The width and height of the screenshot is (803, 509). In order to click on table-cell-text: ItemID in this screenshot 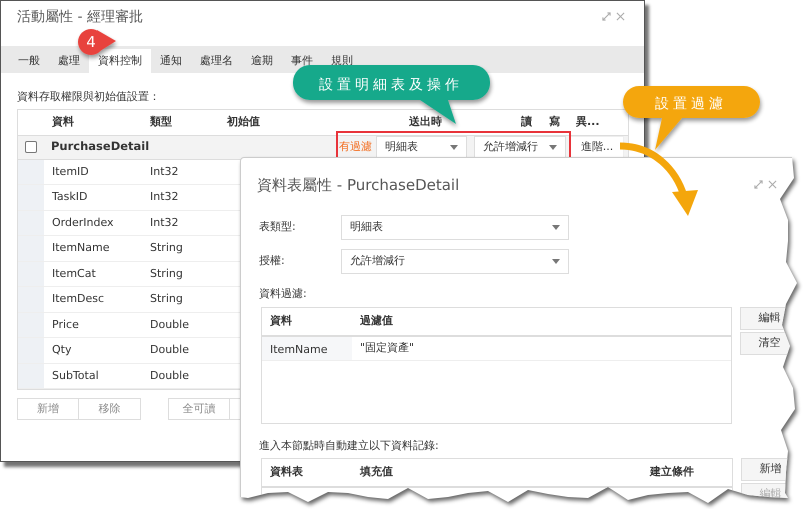, I will do `click(71, 172)`.